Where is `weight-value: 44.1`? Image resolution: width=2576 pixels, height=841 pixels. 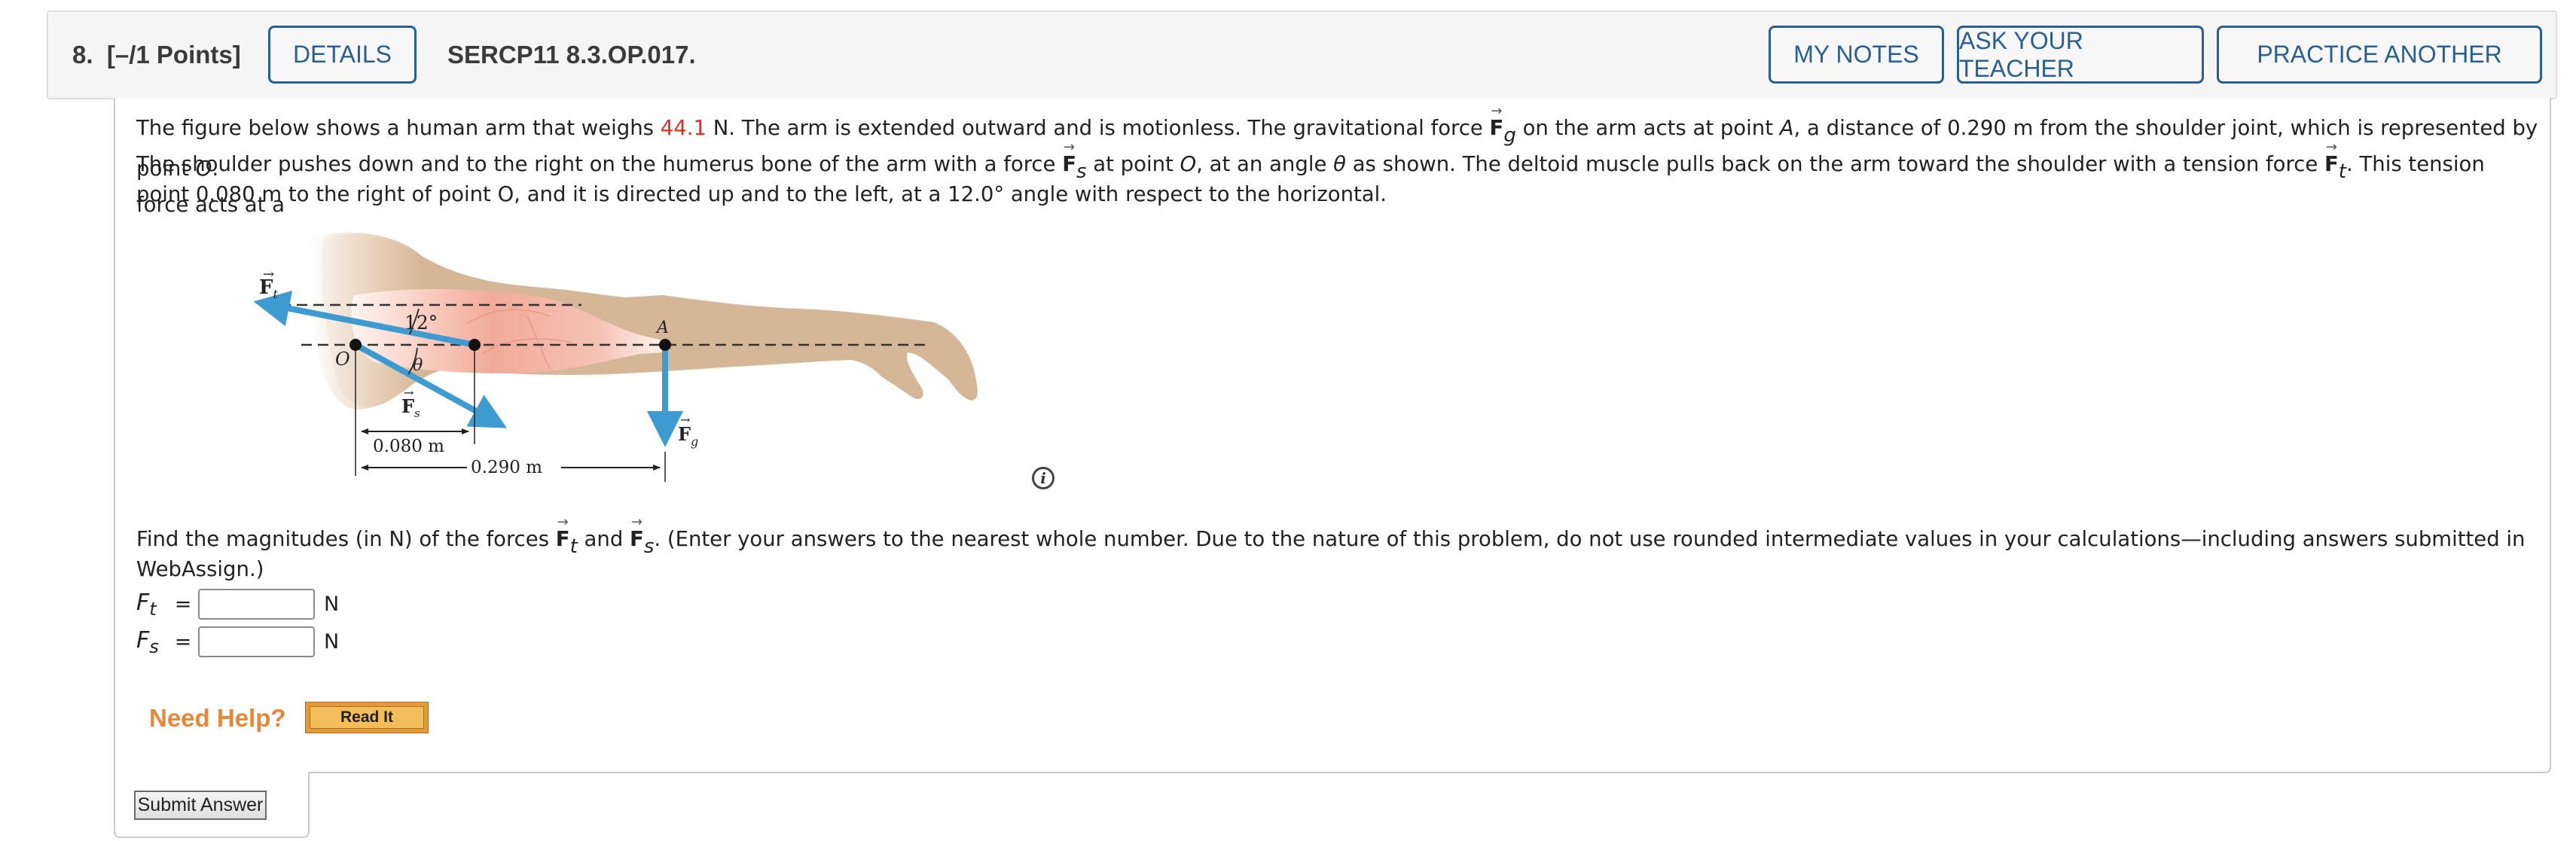 weight-value: 44.1 is located at coordinates (684, 128).